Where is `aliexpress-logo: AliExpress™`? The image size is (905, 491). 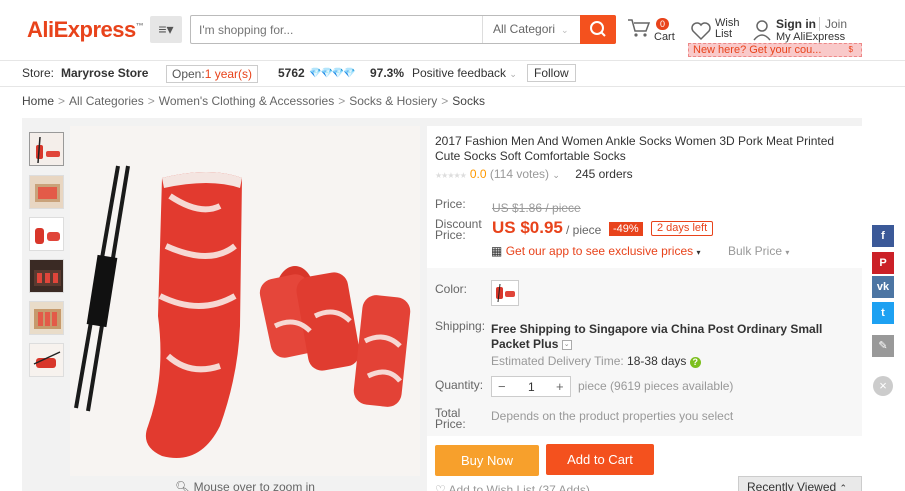 aliexpress-logo: AliExpress™ is located at coordinates (85, 30).